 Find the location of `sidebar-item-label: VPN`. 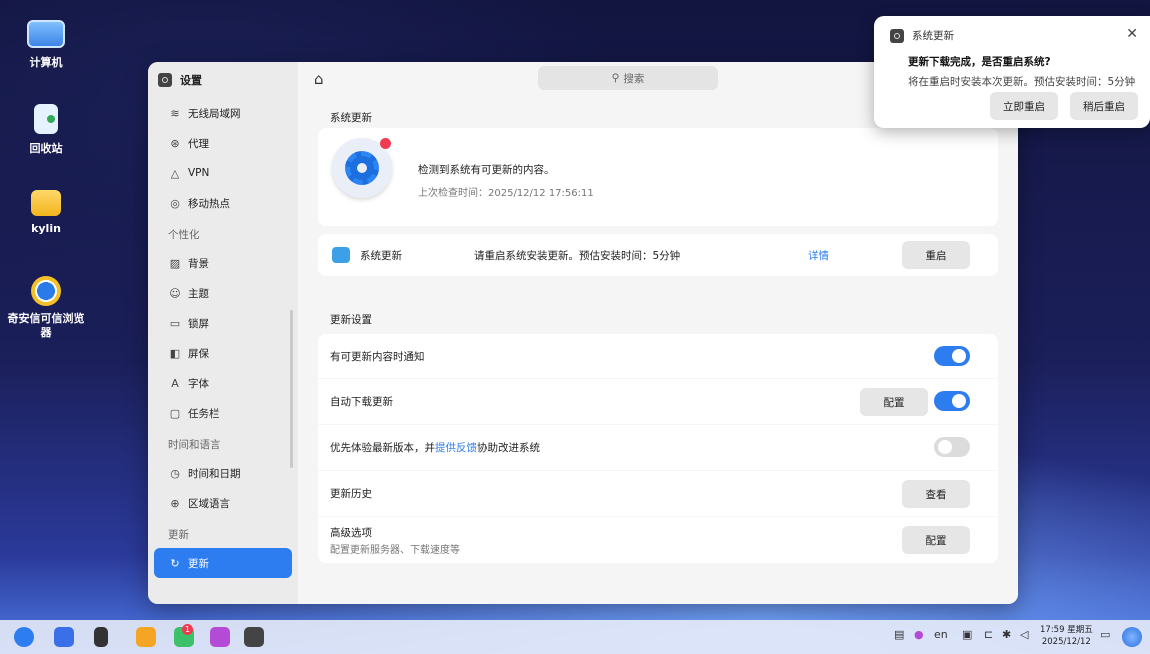

sidebar-item-label: VPN is located at coordinates (199, 173).